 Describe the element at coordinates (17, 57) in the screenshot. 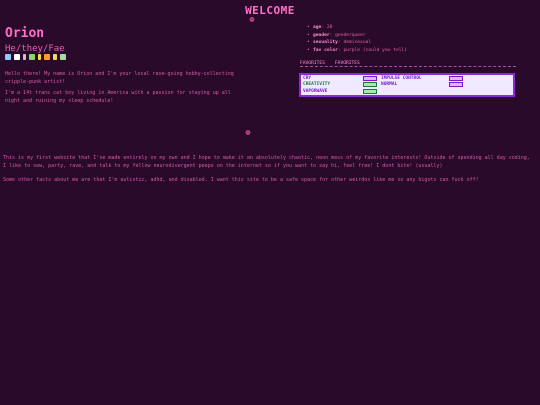

I see `sparkle-badge-icon` at that location.